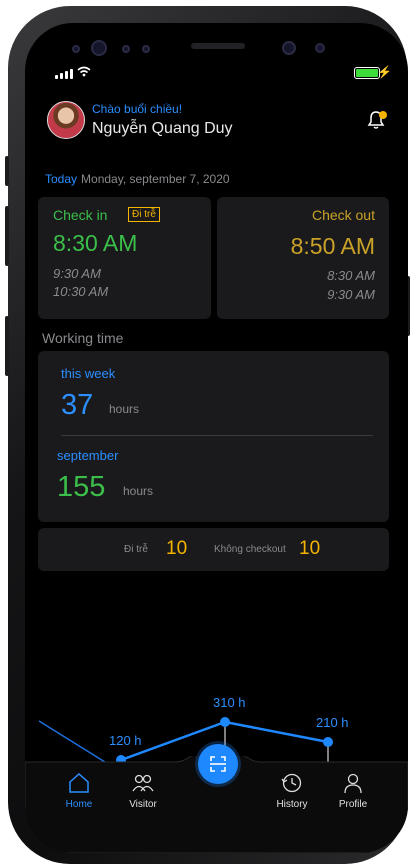  Describe the element at coordinates (351, 294) in the screenshot. I see `check-out-previous-time: 9:30 AM` at that location.